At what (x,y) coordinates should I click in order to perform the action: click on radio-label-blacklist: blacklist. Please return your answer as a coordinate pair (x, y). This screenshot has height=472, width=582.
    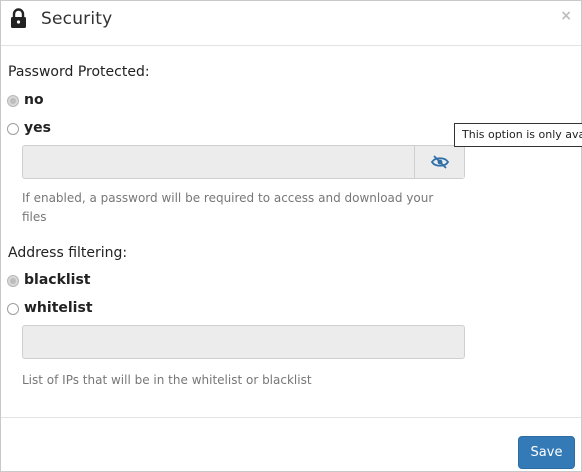
    Looking at the image, I should click on (57, 280).